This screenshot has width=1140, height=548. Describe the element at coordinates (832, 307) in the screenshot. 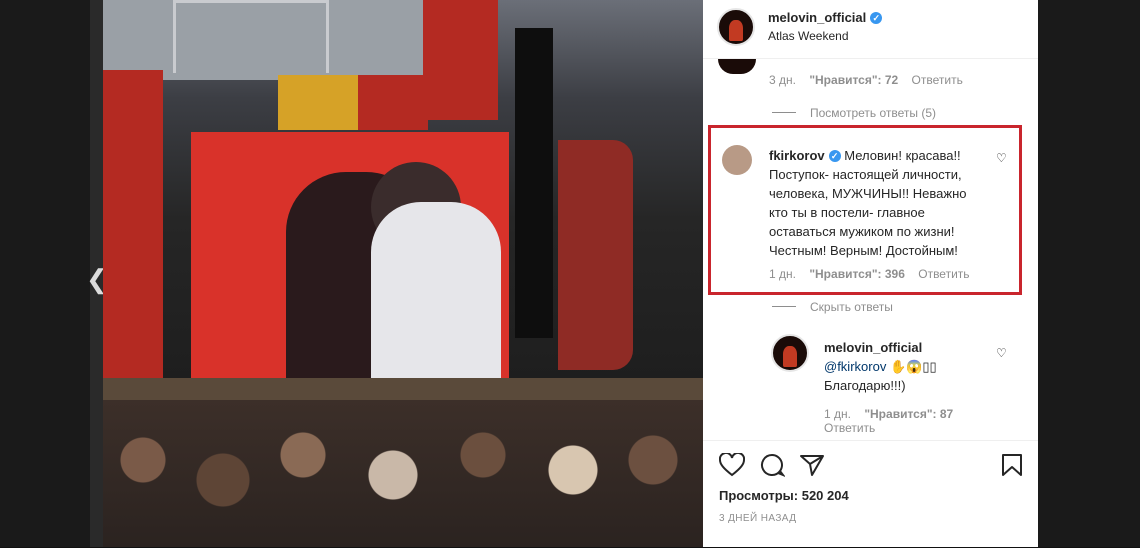

I see `hide-replies-button: Скрыть ответы` at that location.